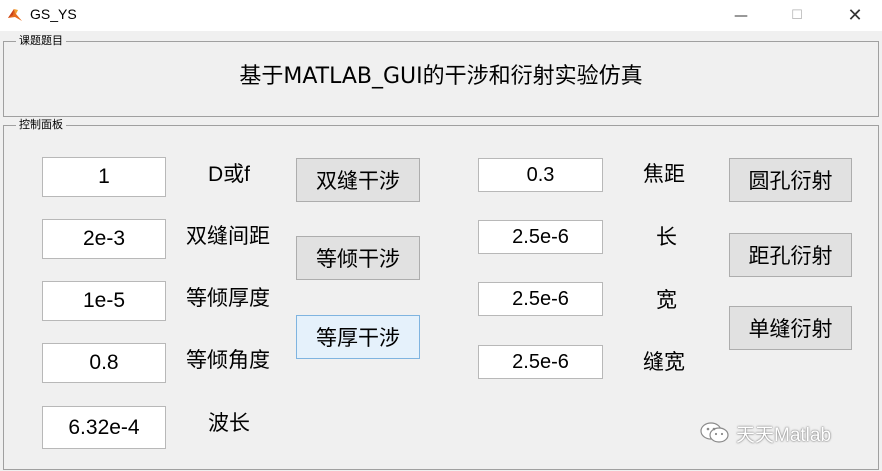  I want to click on double-slit-interference-button: 双缝干涉, so click(358, 180).